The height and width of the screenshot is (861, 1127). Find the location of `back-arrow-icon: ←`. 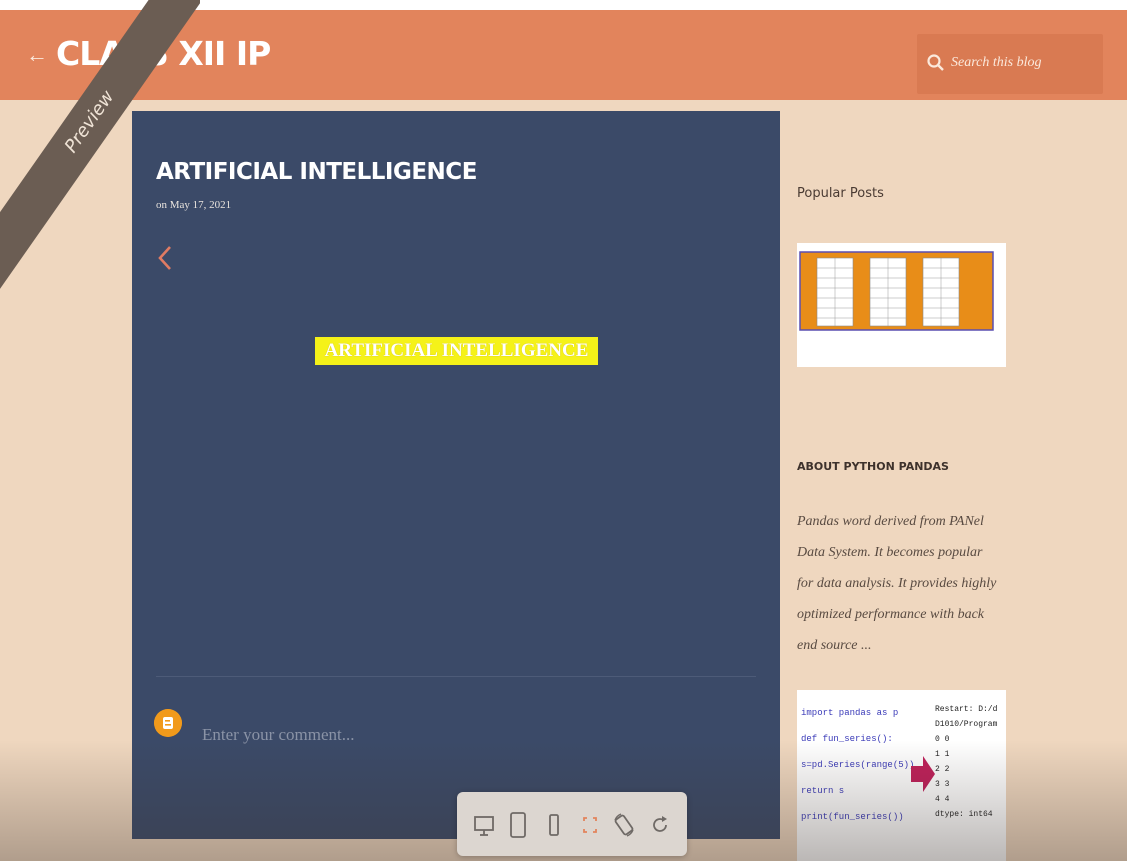

back-arrow-icon: ← is located at coordinates (37, 55).